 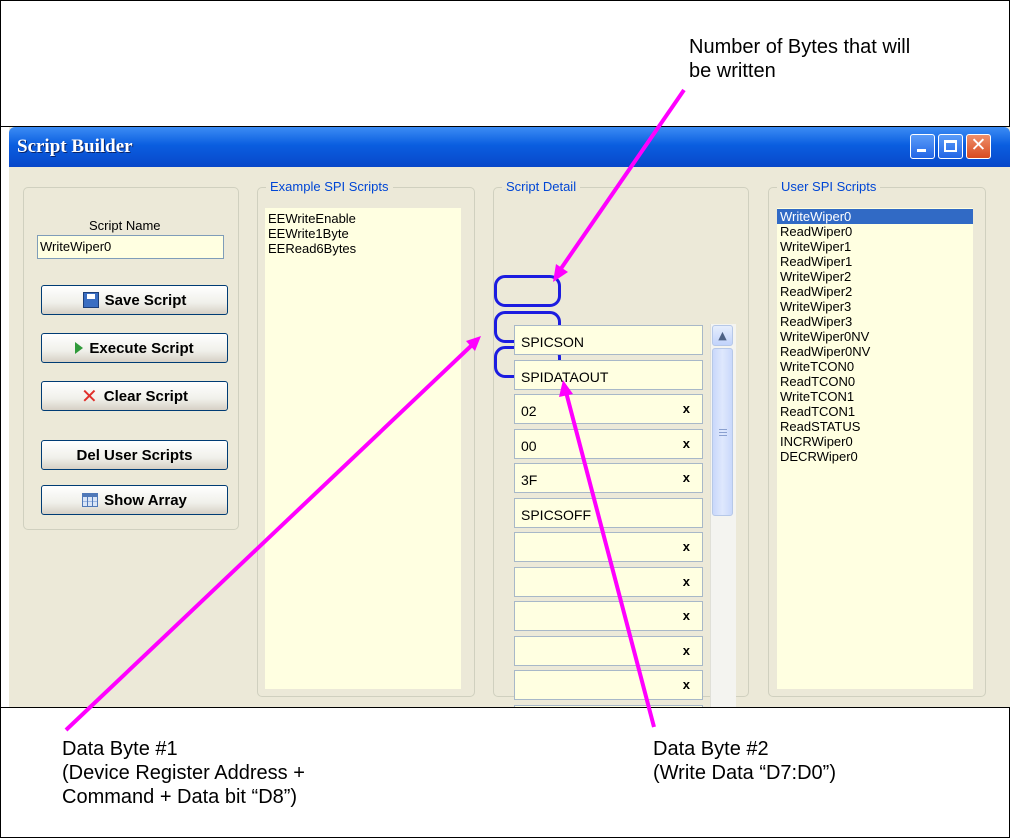 I want to click on clear-script-button: ✕ Clear Script, so click(x=134, y=396).